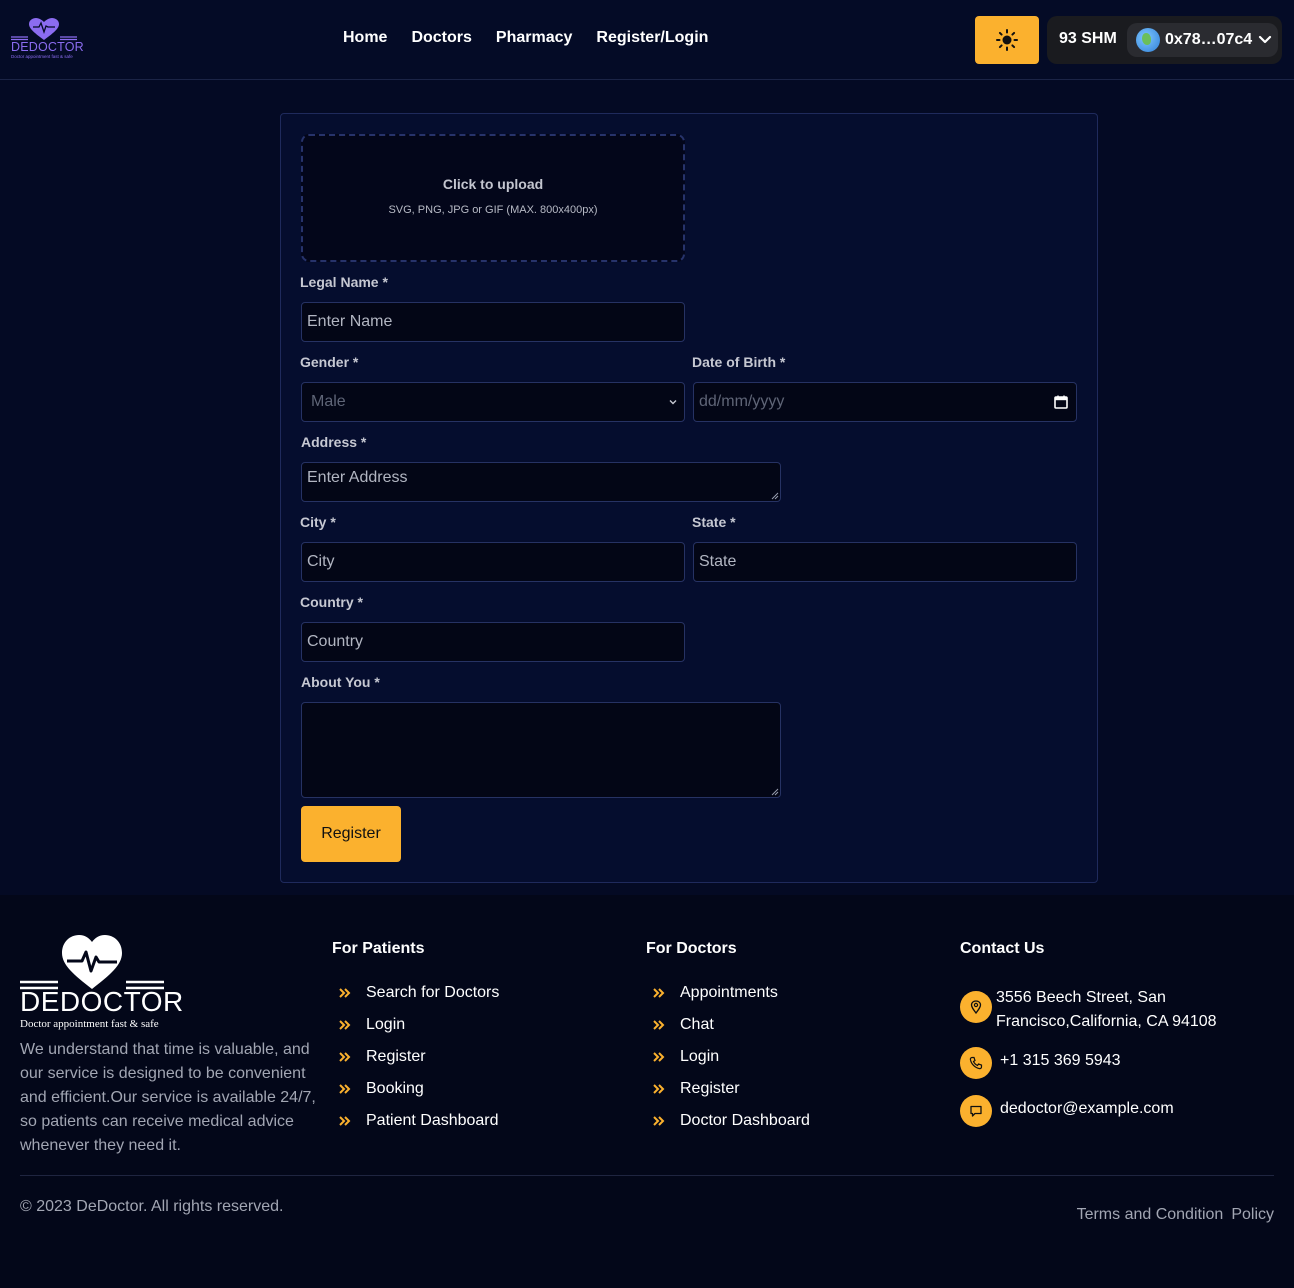 This screenshot has width=1294, height=1288. Describe the element at coordinates (441, 38) in the screenshot. I see `nav-doctors: Doctors` at that location.